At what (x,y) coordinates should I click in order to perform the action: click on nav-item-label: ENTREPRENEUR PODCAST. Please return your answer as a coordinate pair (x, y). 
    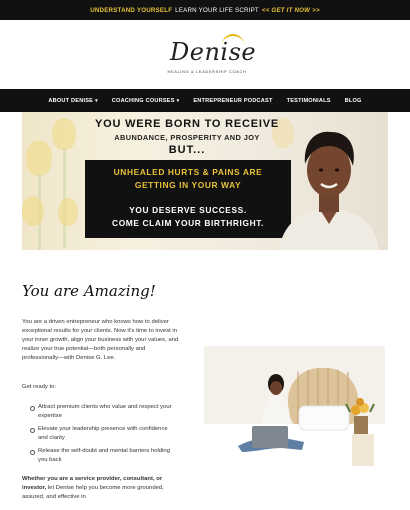
    Looking at the image, I should click on (233, 100).